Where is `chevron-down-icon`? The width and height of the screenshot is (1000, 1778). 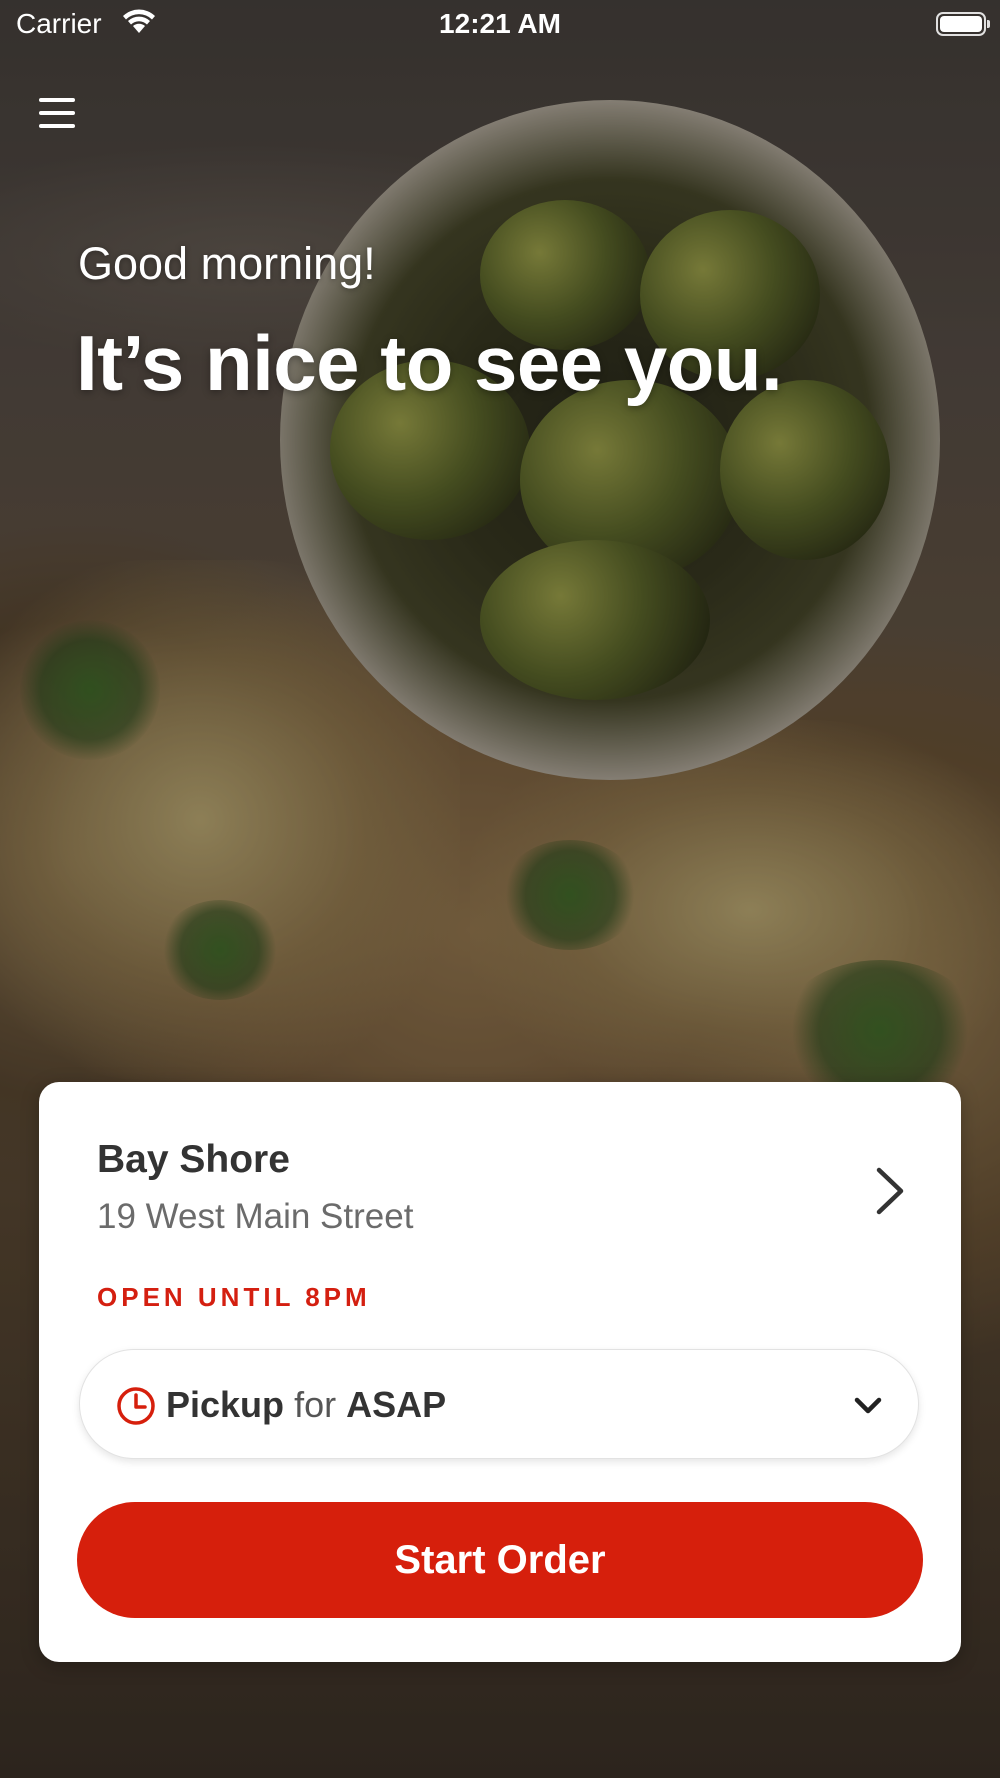 chevron-down-icon is located at coordinates (868, 1405).